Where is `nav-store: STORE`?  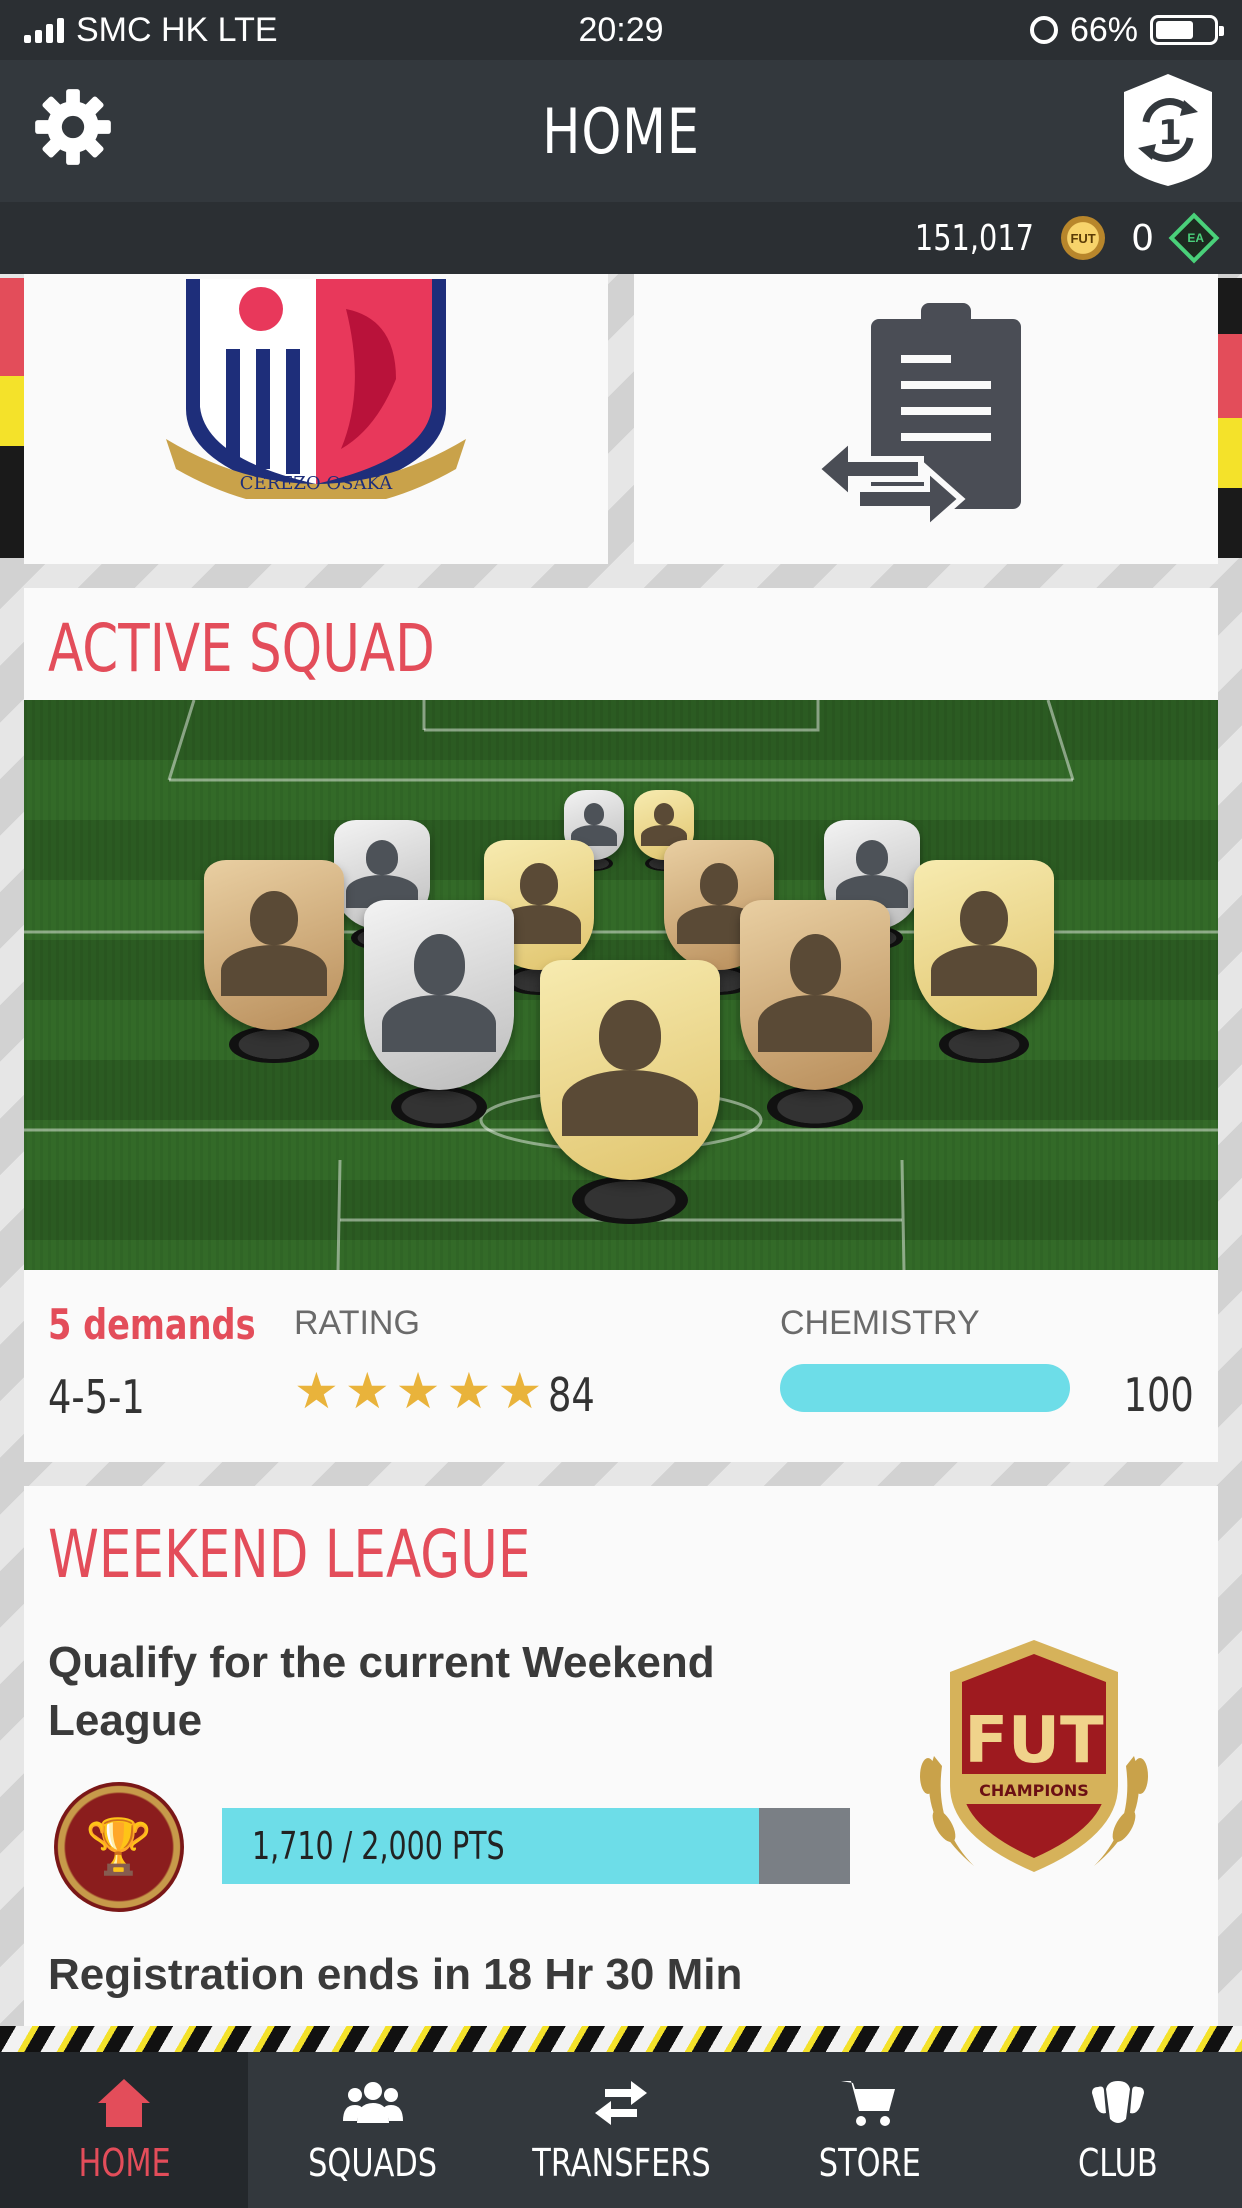
nav-store: STORE is located at coordinates (869, 2130).